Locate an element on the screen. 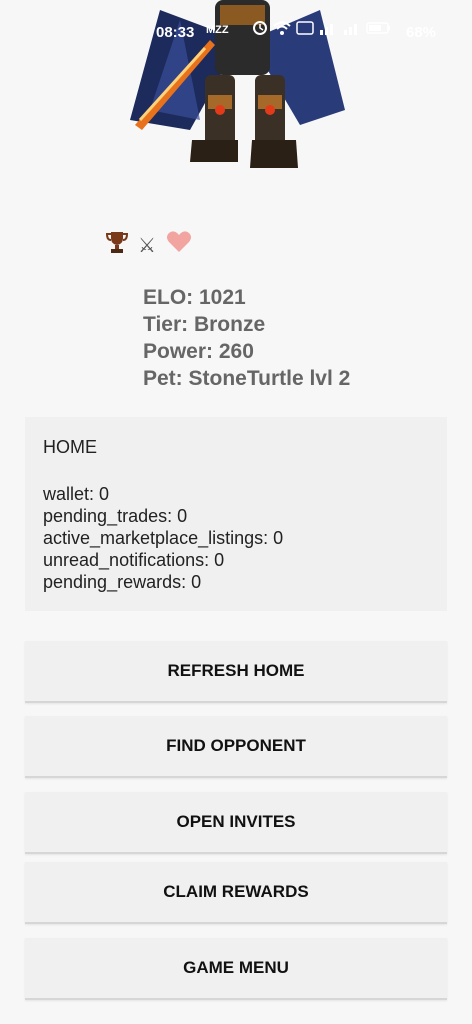 Image resolution: width=472 pixels, height=1024 pixels. status-icons is located at coordinates (322, 28).